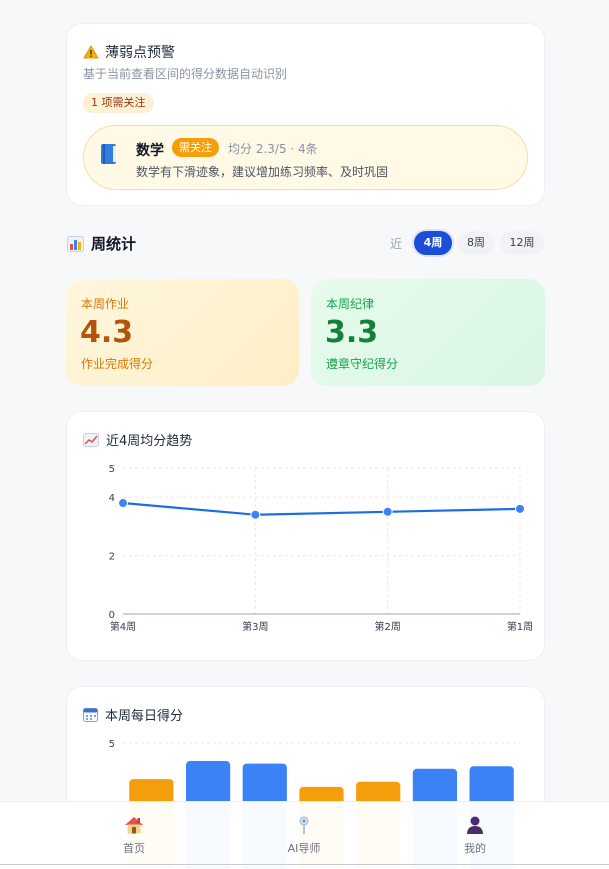 Image resolution: width=609 pixels, height=869 pixels. Describe the element at coordinates (475, 825) in the screenshot. I see `user-icon` at that location.